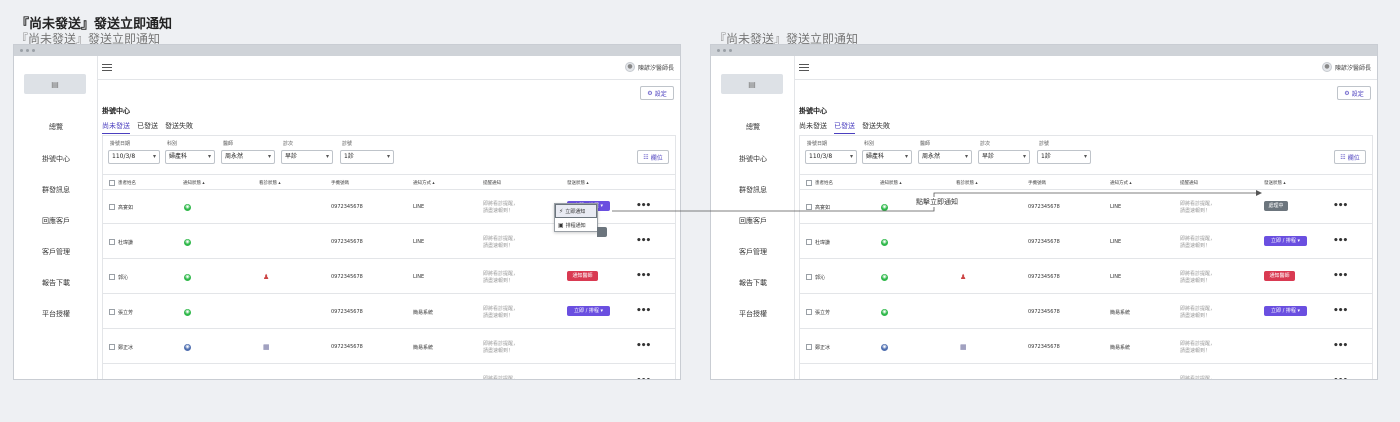  What do you see at coordinates (576, 211) in the screenshot?
I see `dropdown-item-immediate: ⚡ 立即通知` at bounding box center [576, 211].